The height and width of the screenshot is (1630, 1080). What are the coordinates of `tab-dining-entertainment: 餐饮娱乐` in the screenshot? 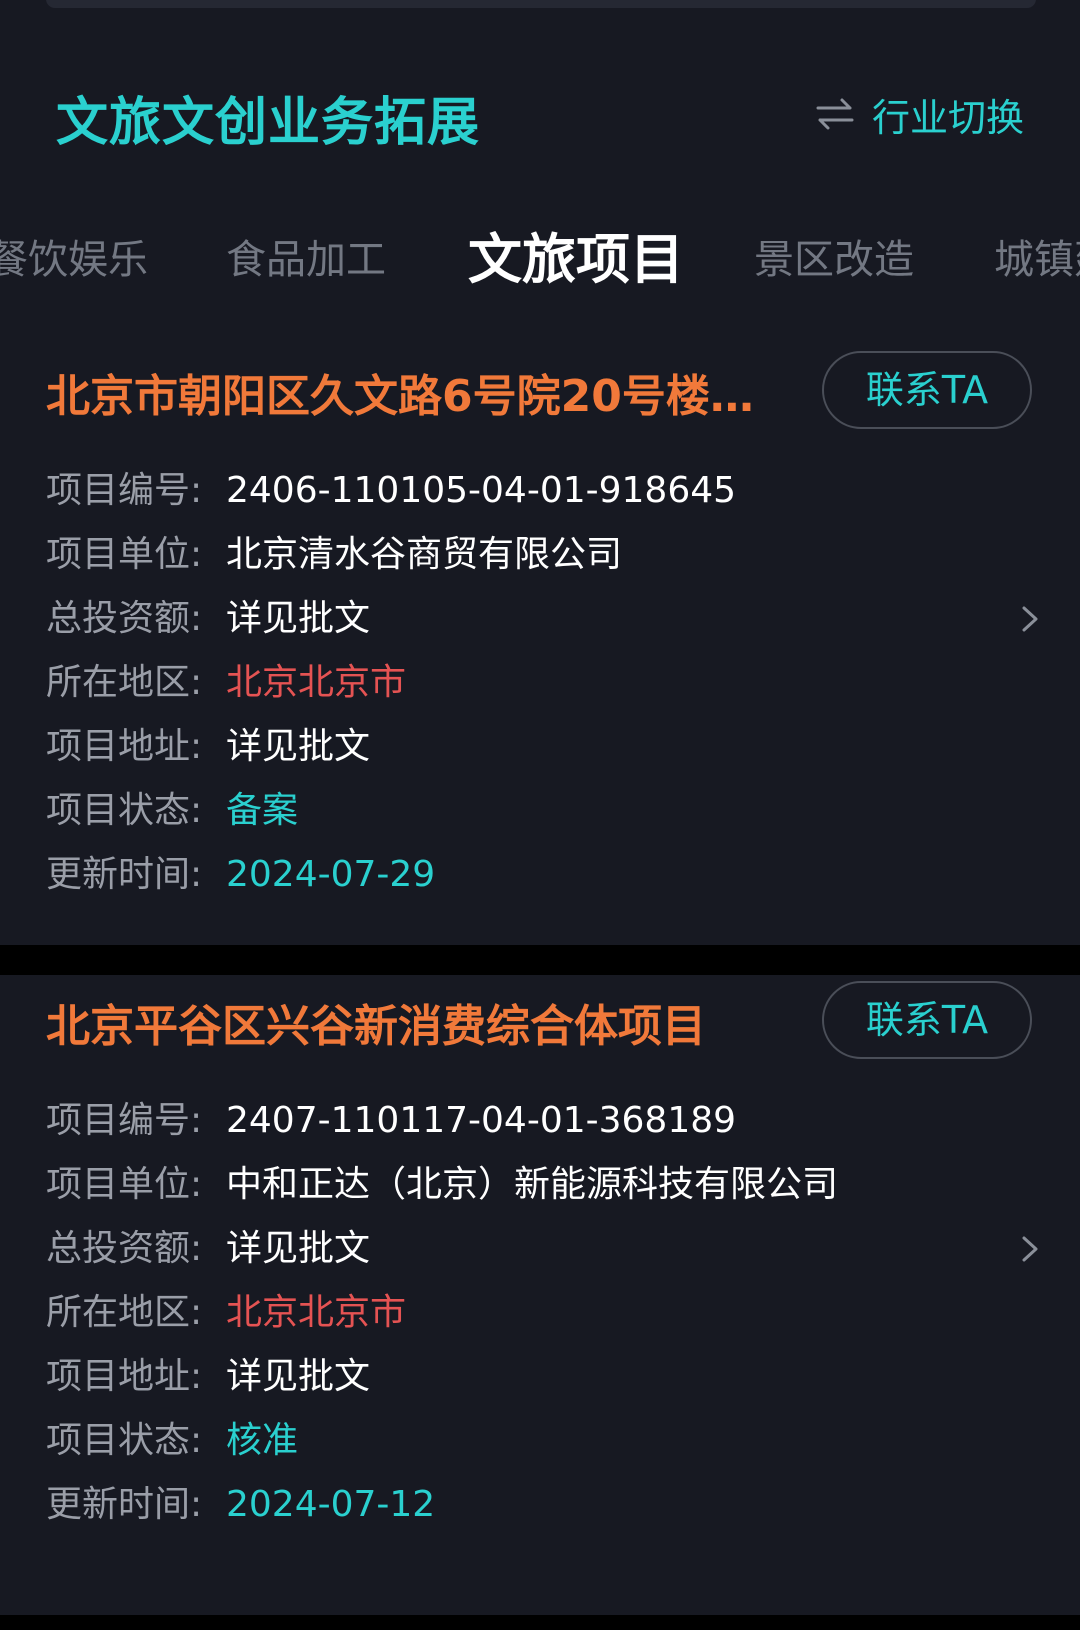 It's located at (74, 260).